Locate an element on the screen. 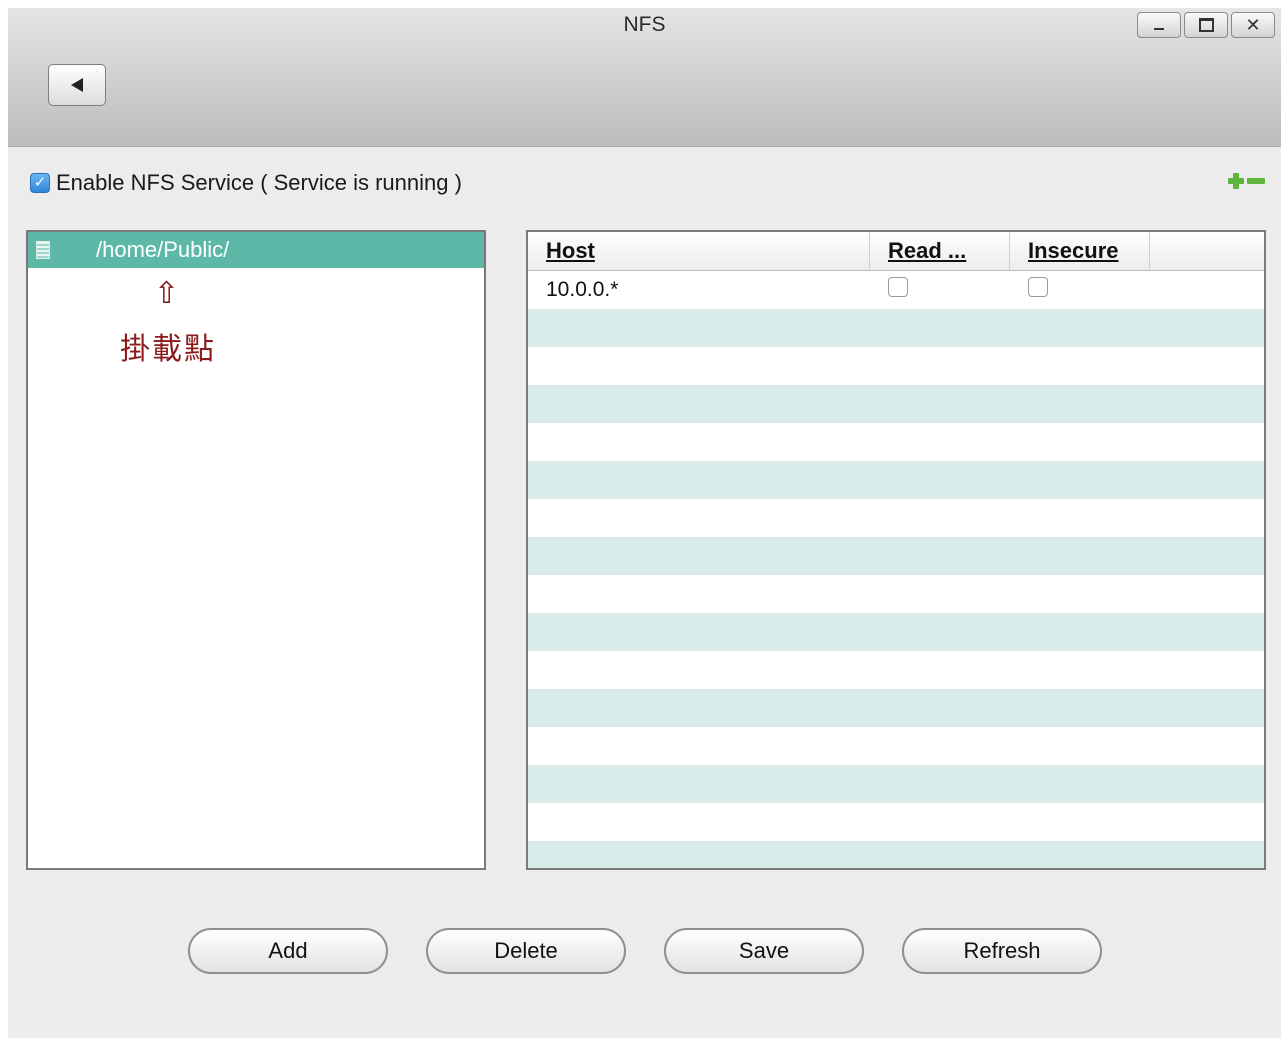  add-host-icon is located at coordinates (1236, 181).